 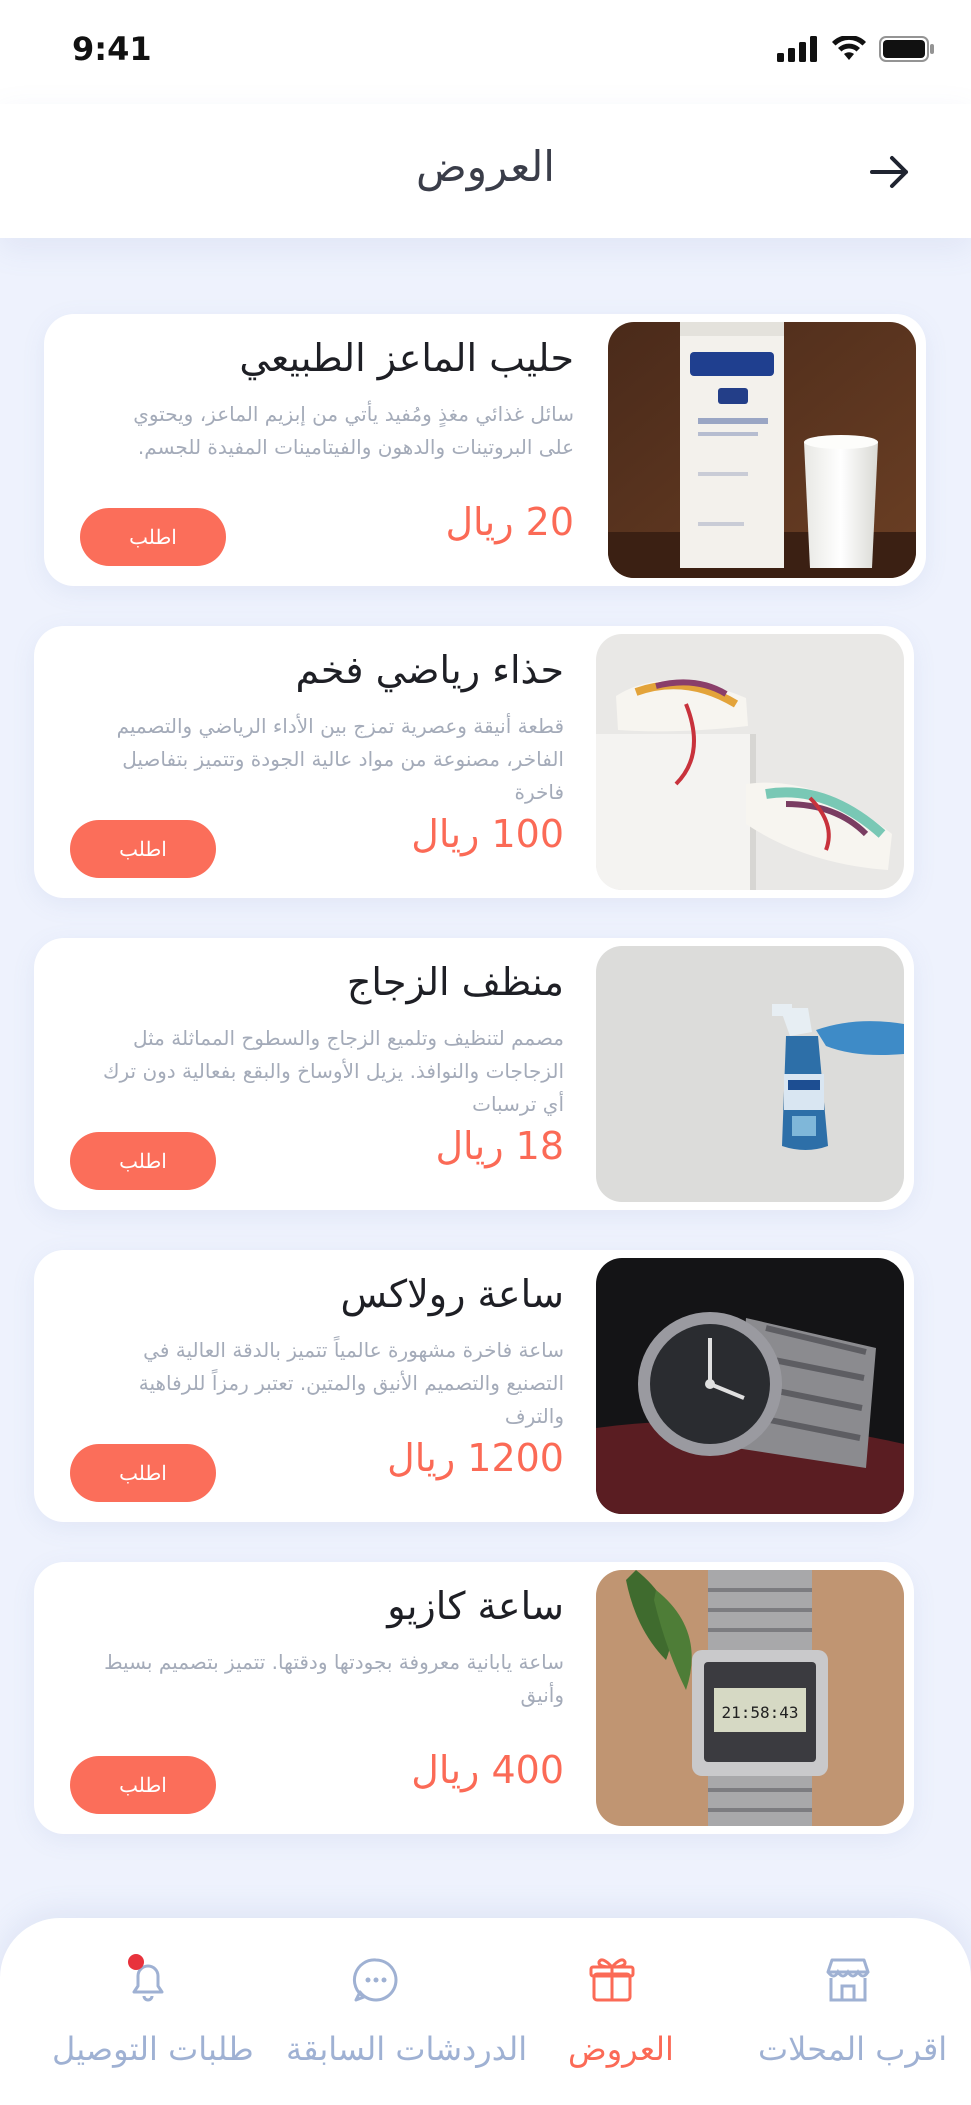 I want to click on tab-delivery-requests: طلبات التوصيل, so click(x=147, y=2011).